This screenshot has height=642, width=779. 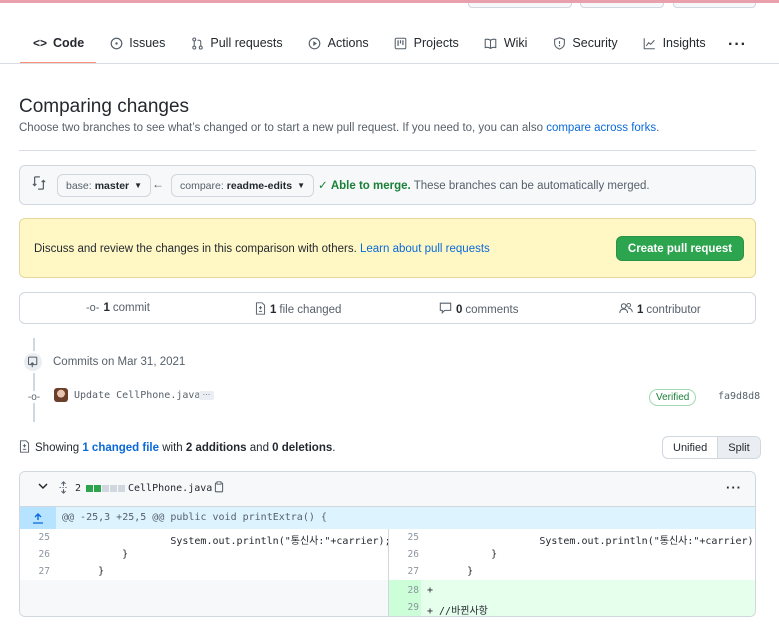 I want to click on fork-button-partial, so click(x=714, y=5).